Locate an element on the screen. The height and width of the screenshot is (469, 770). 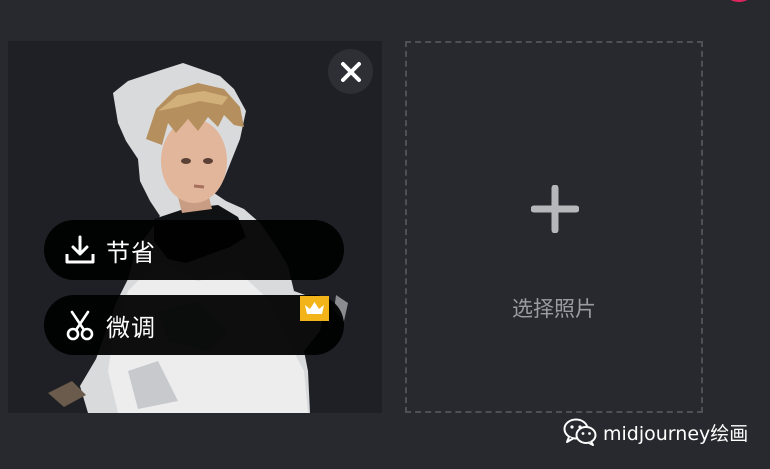
close-icon is located at coordinates (350, 71).